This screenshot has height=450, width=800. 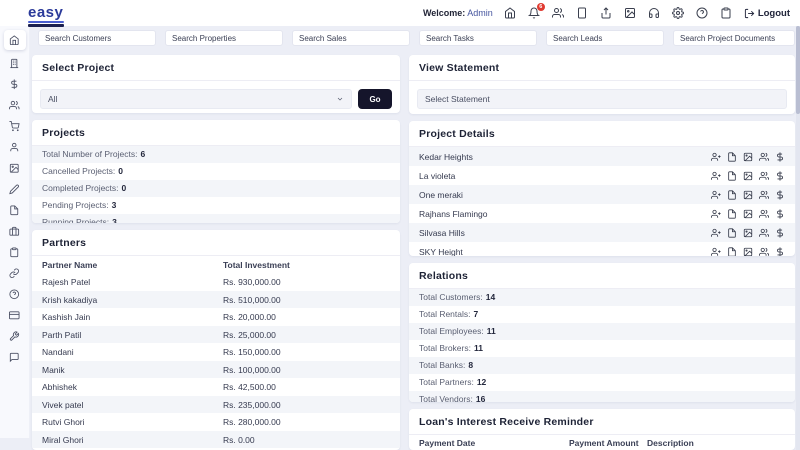 What do you see at coordinates (15, 147) in the screenshot?
I see `sidebar-item-employees` at bounding box center [15, 147].